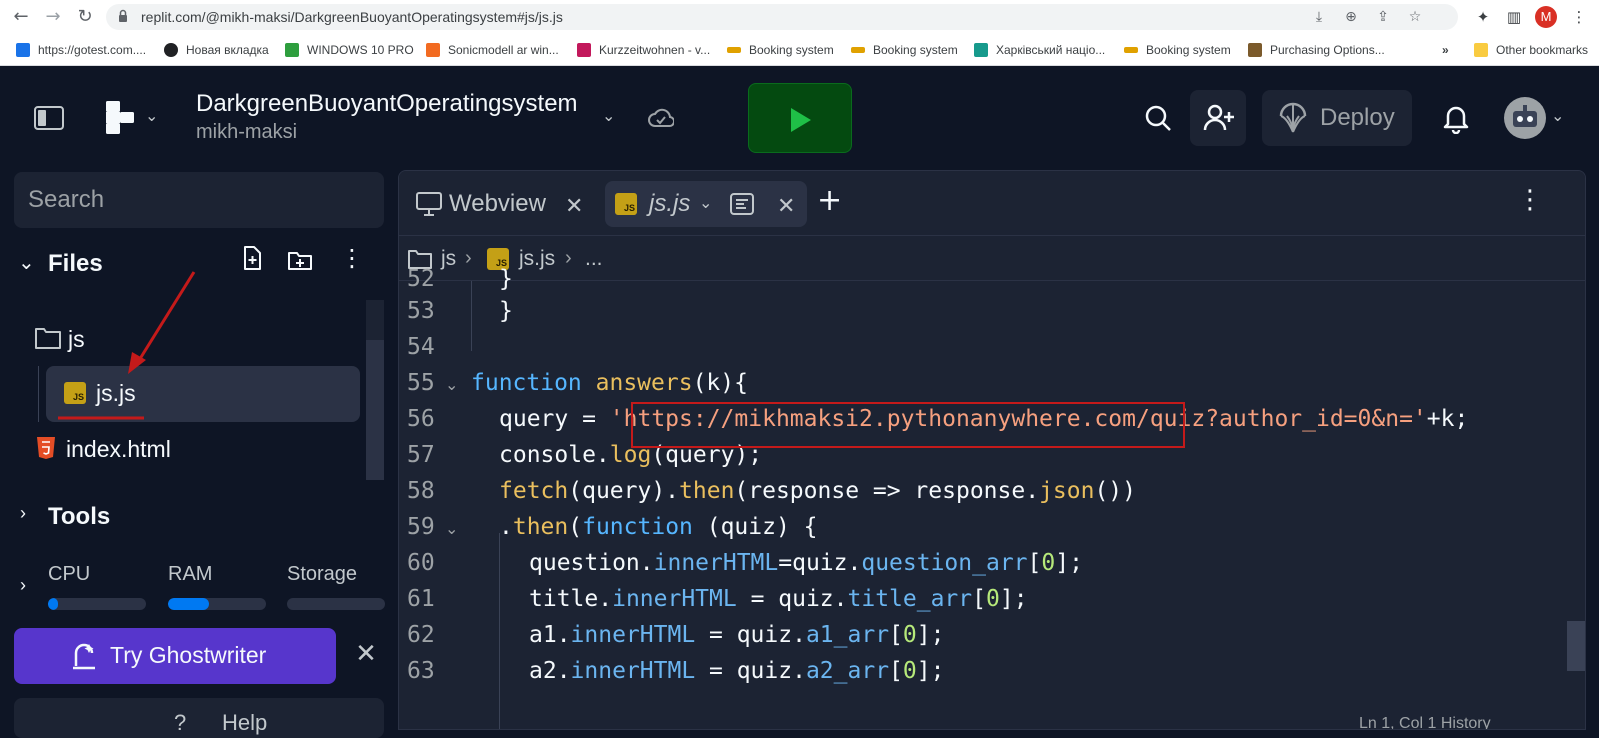 This screenshot has width=1599, height=738. I want to click on tab-webview: Webview ✕, so click(501, 204).